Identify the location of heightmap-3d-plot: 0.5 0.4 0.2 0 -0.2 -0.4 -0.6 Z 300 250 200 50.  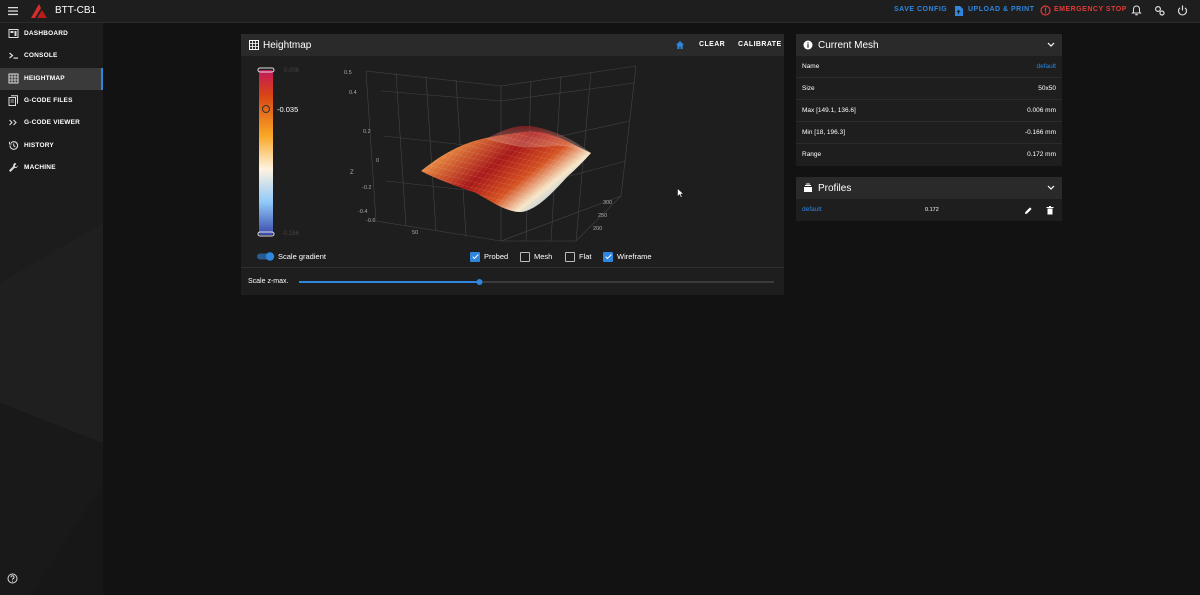
(511, 156).